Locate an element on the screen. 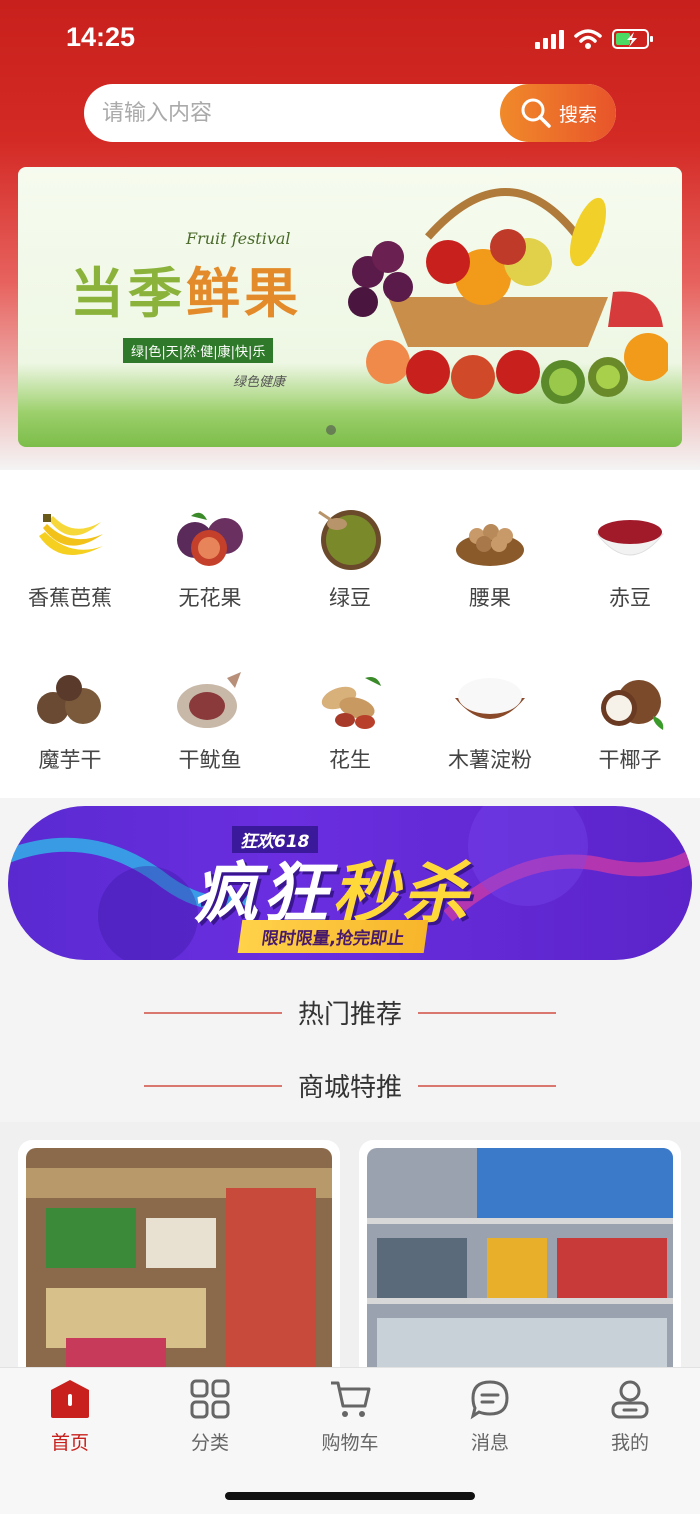 This screenshot has width=700, height=1514. search-input is located at coordinates (292, 113).